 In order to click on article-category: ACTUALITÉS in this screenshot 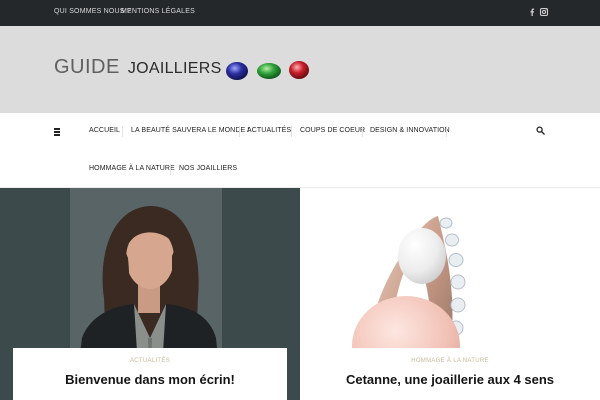, I will do `click(150, 361)`.